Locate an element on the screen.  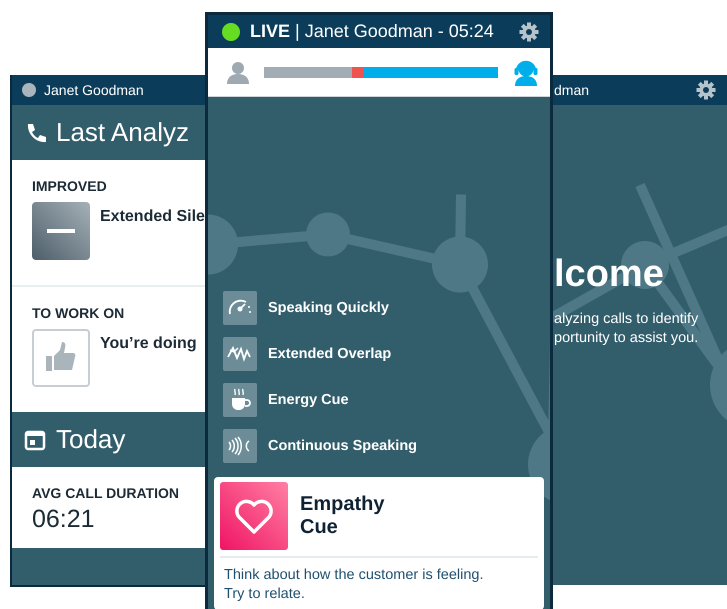
status-dot is located at coordinates (29, 90).